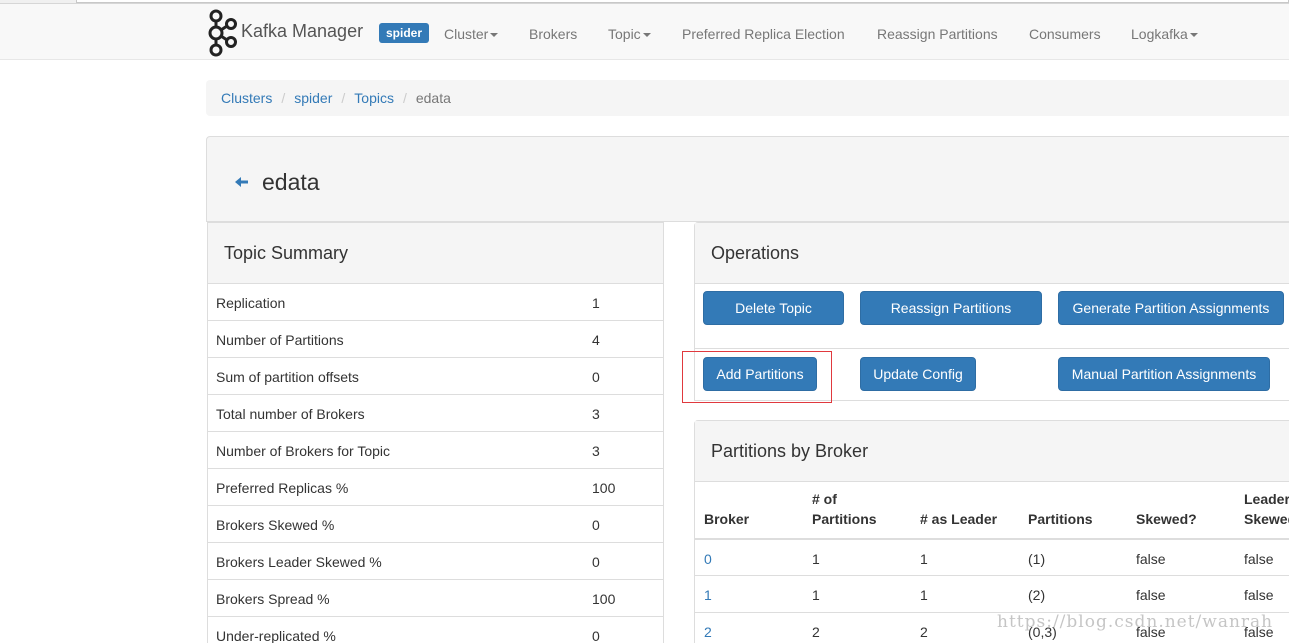 The image size is (1289, 643). Describe the element at coordinates (708, 632) in the screenshot. I see `broker-link: 2` at that location.